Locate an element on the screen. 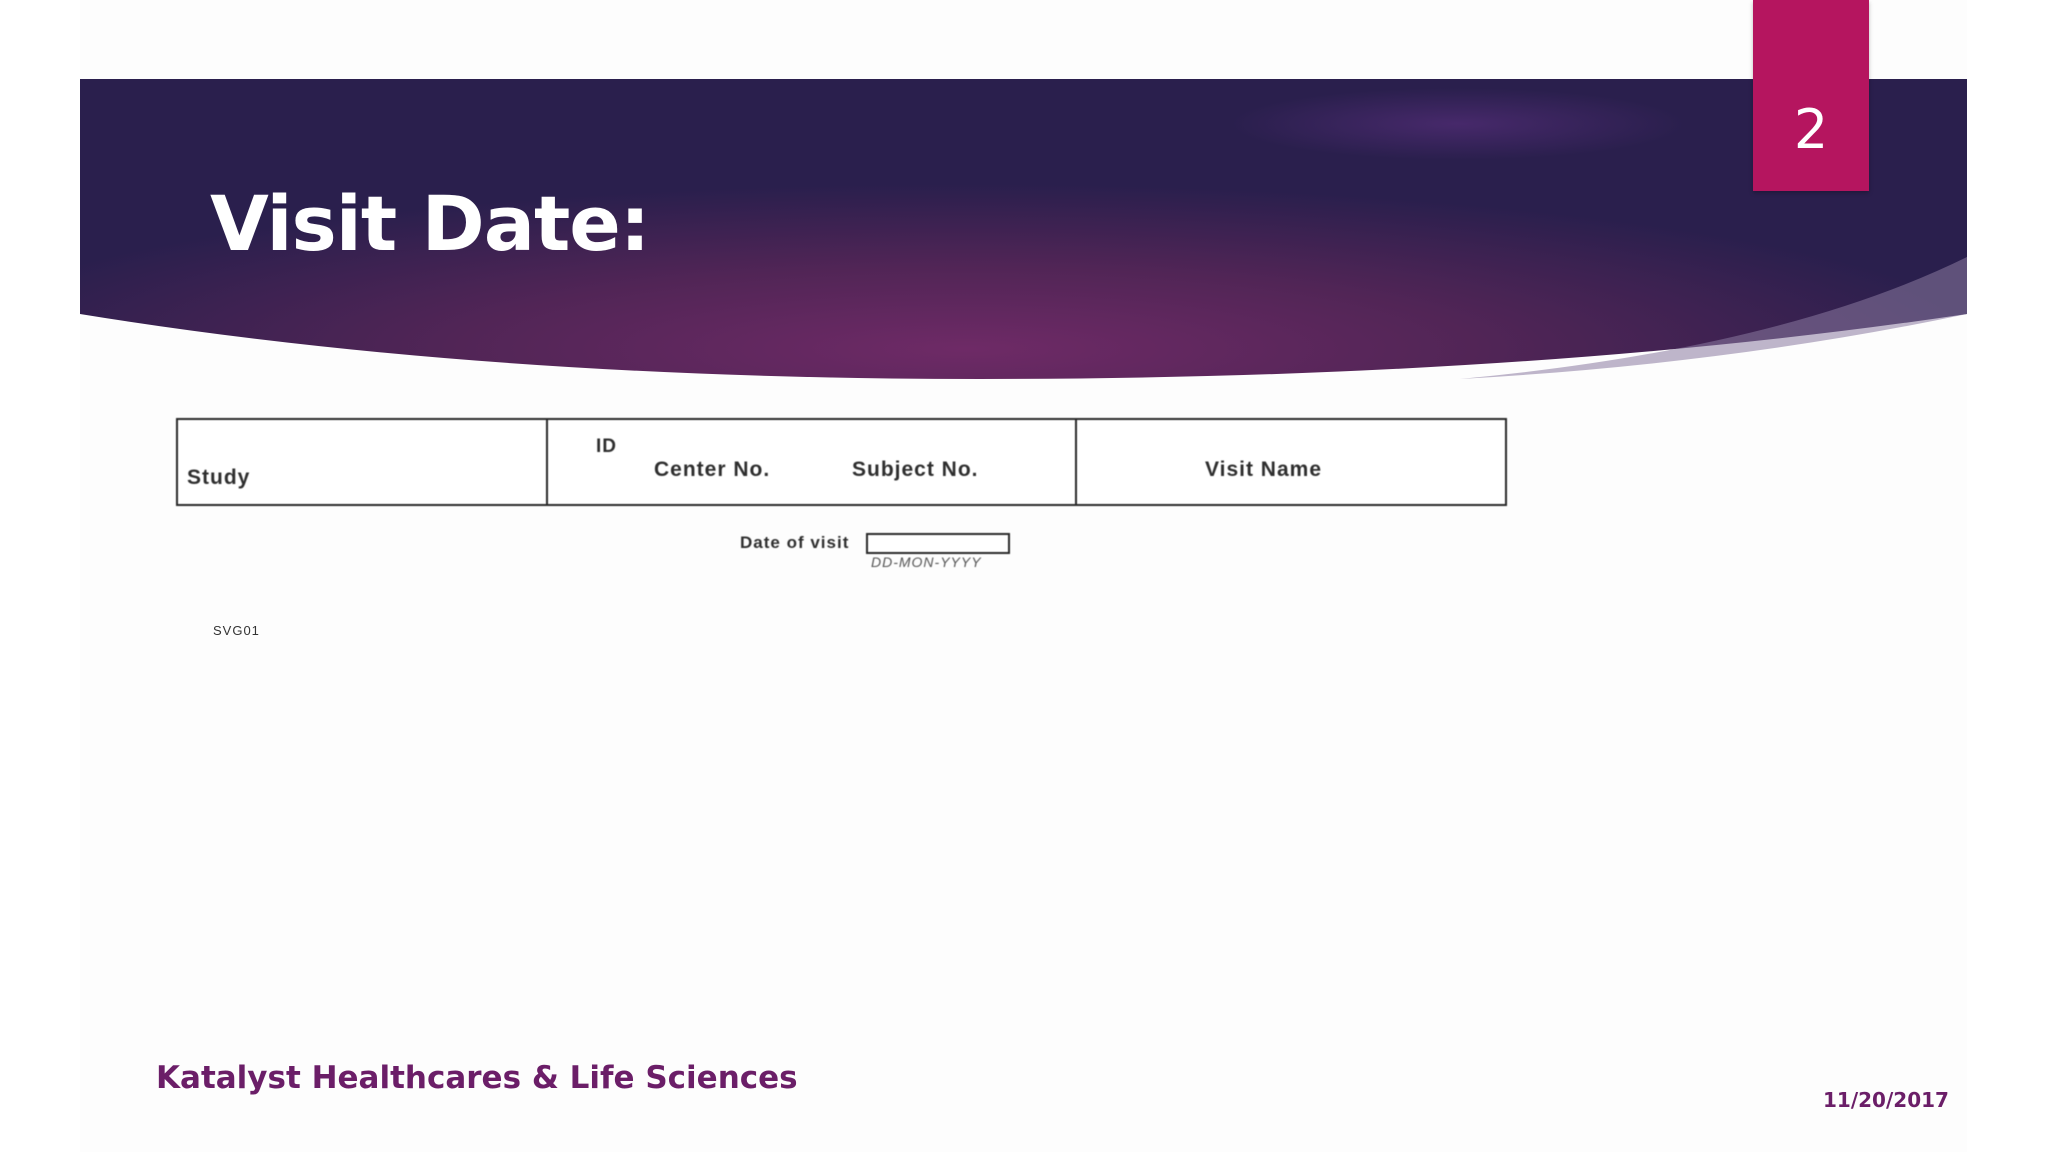 Image resolution: width=2048 pixels, height=1152 pixels. study-label: Study is located at coordinates (219, 477).